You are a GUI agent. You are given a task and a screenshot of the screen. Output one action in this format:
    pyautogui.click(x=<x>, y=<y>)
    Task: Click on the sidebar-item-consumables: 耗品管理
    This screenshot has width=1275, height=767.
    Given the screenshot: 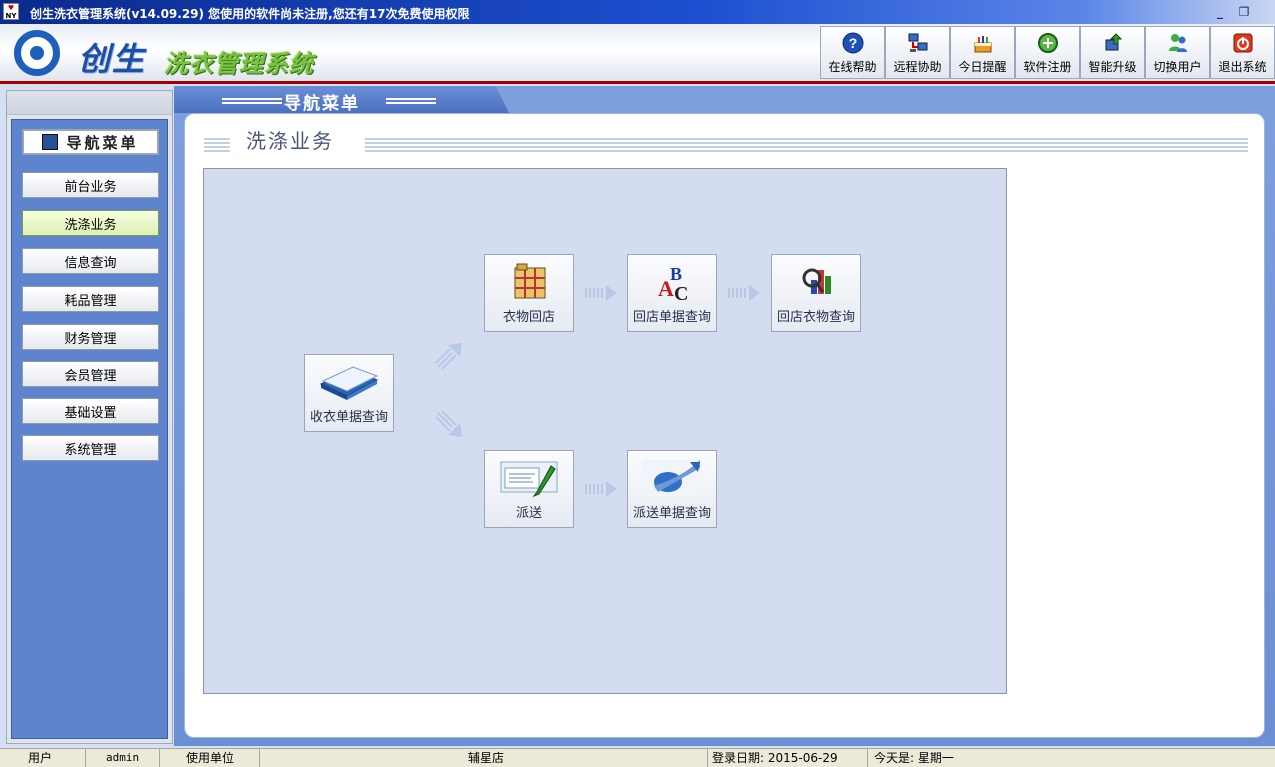 What is the action you would take?
    pyautogui.click(x=90, y=299)
    